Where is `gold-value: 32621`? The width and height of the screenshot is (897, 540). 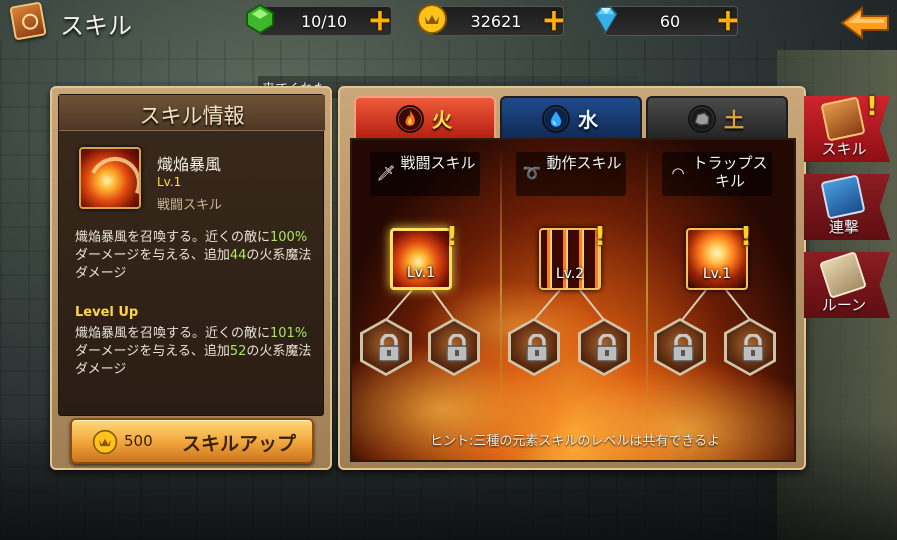
gold-value: 32621 is located at coordinates (496, 21).